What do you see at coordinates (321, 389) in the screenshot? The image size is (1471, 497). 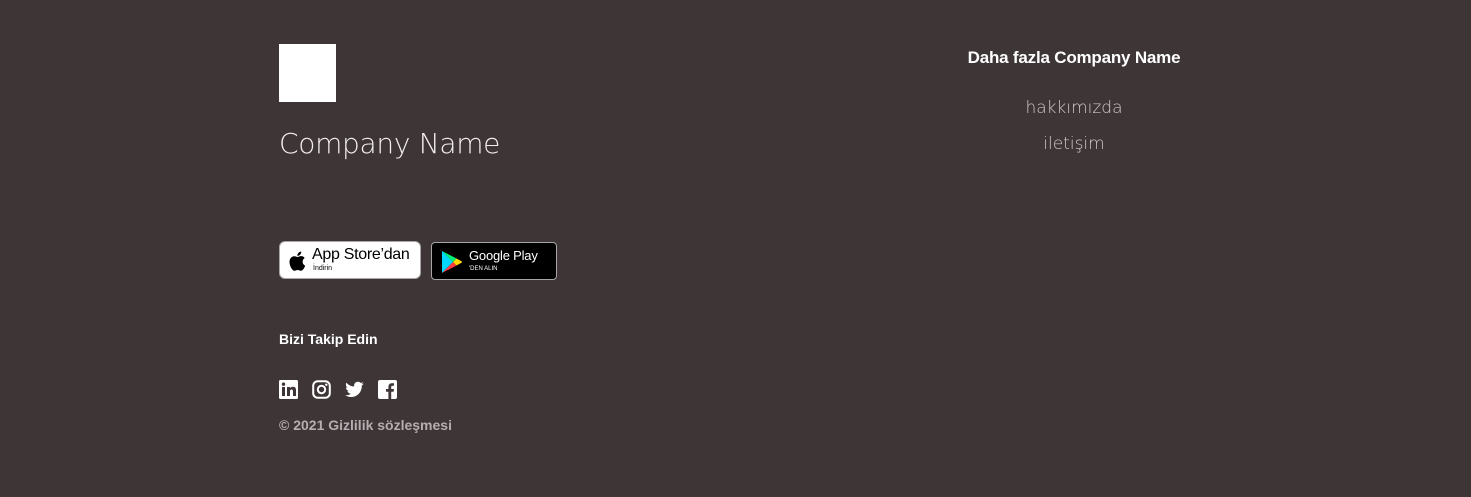 I see `instagram-icon` at bounding box center [321, 389].